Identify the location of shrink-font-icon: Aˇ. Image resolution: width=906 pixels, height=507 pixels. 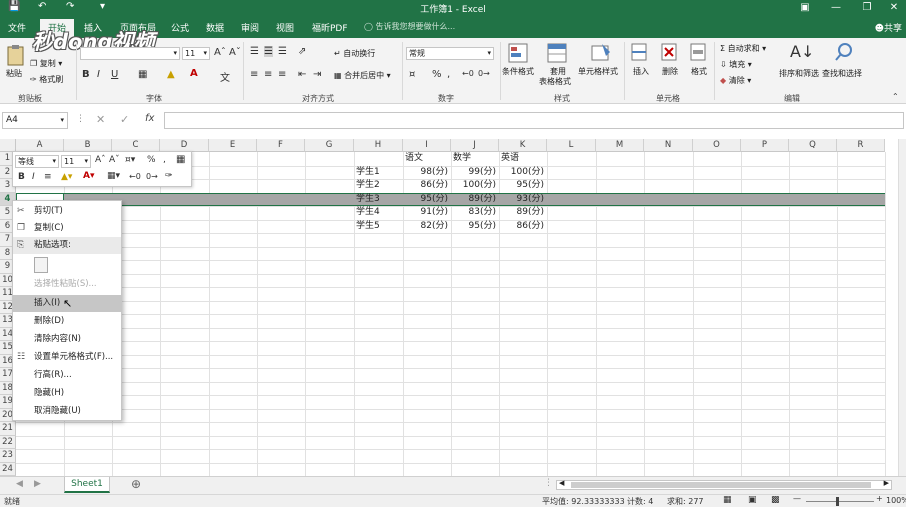
(235, 52).